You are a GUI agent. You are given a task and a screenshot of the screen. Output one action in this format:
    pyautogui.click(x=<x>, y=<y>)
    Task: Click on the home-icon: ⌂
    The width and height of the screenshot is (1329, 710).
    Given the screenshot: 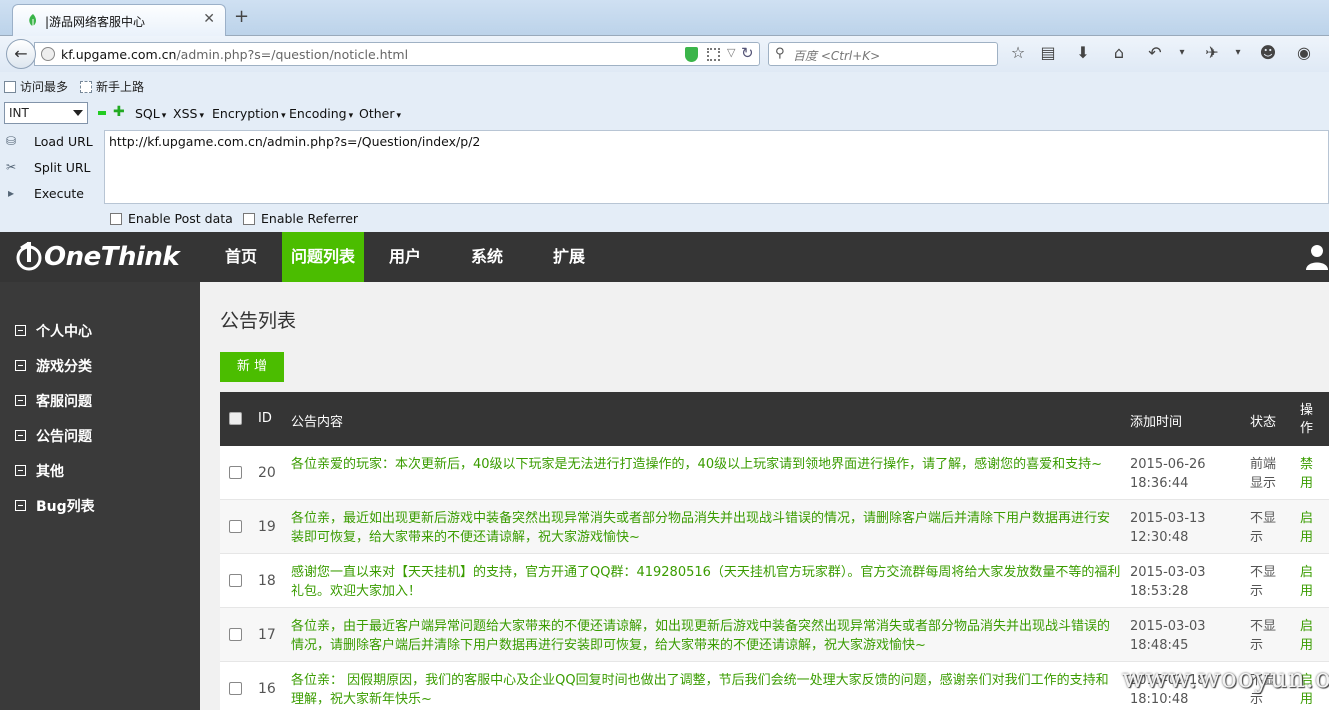 What is the action you would take?
    pyautogui.click(x=1119, y=53)
    